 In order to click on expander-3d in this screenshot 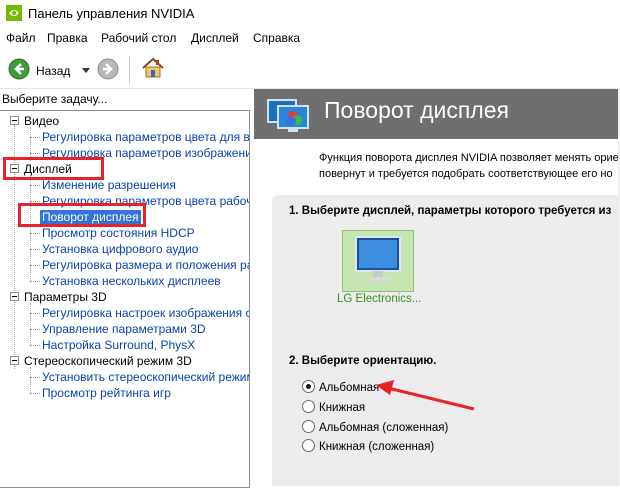, I will do `click(14, 296)`.